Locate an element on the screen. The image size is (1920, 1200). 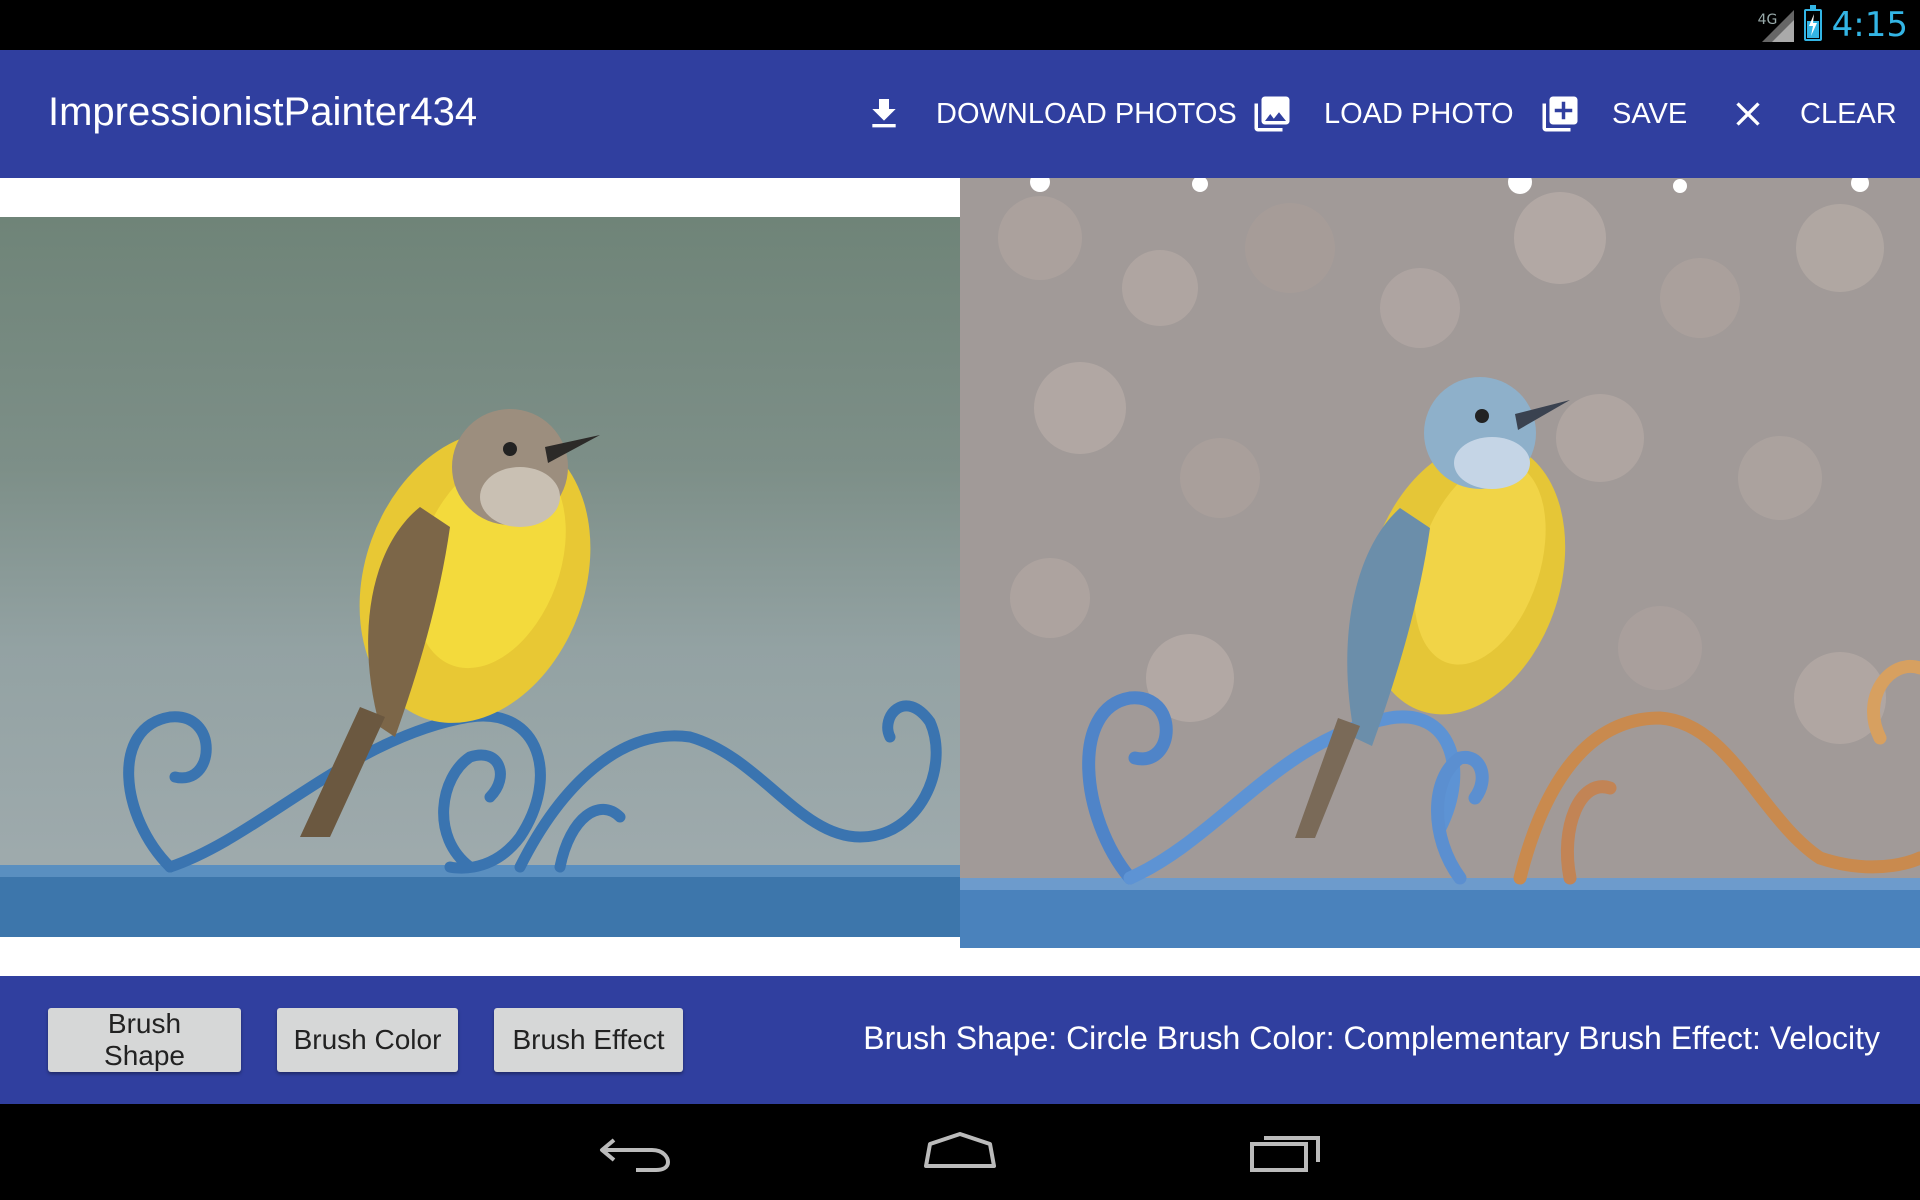
save-label: SAVE is located at coordinates (1650, 113).